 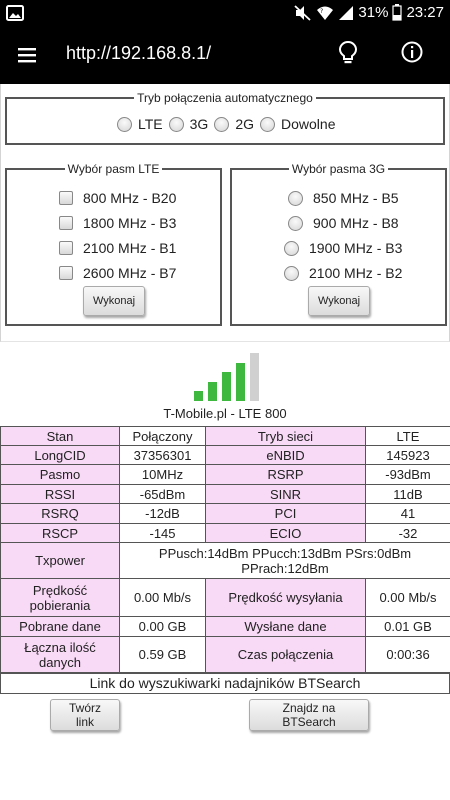 What do you see at coordinates (60, 533) in the screenshot?
I see `table-label: RSCP` at bounding box center [60, 533].